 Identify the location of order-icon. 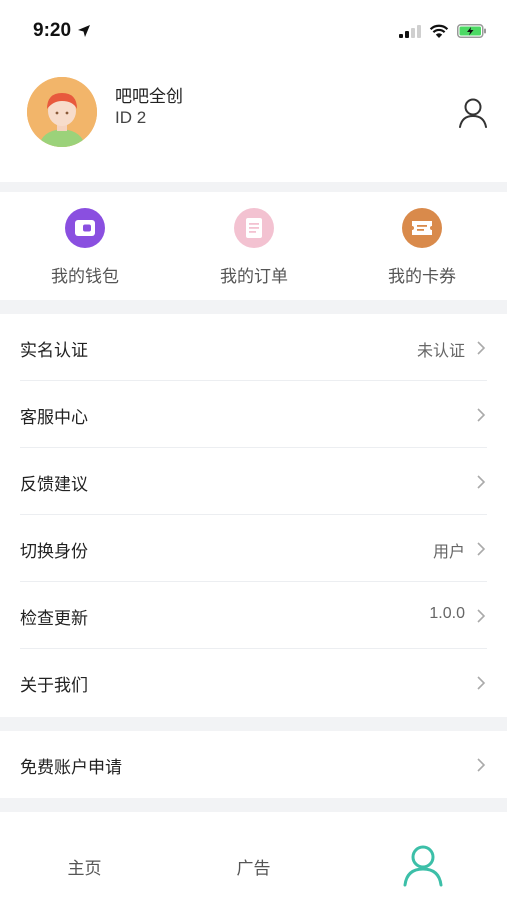
(254, 228).